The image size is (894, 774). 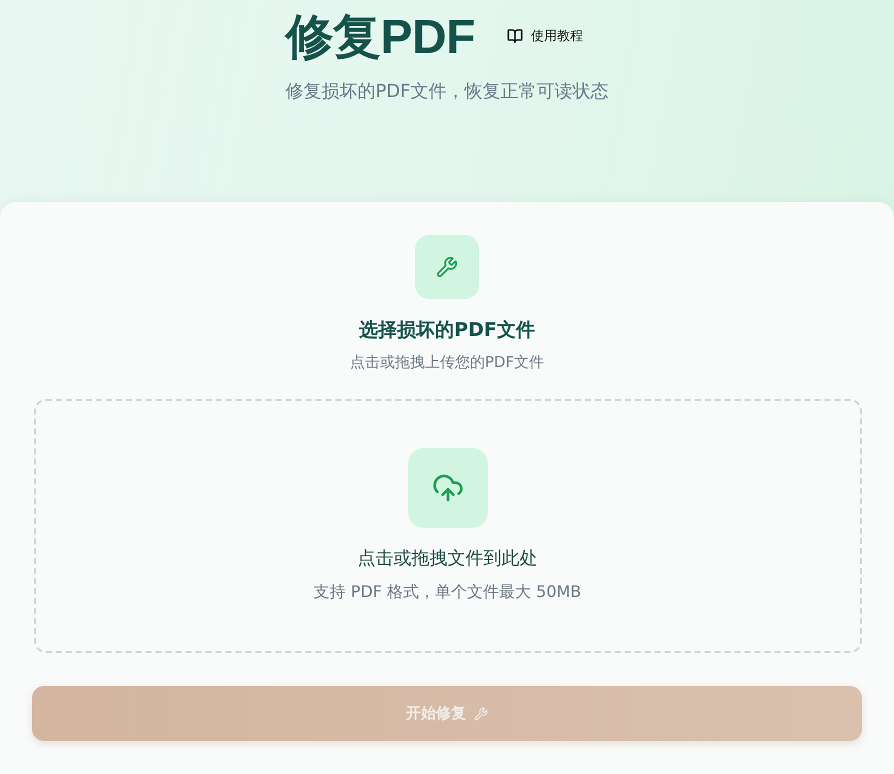 What do you see at coordinates (514, 36) in the screenshot?
I see `book-icon` at bounding box center [514, 36].